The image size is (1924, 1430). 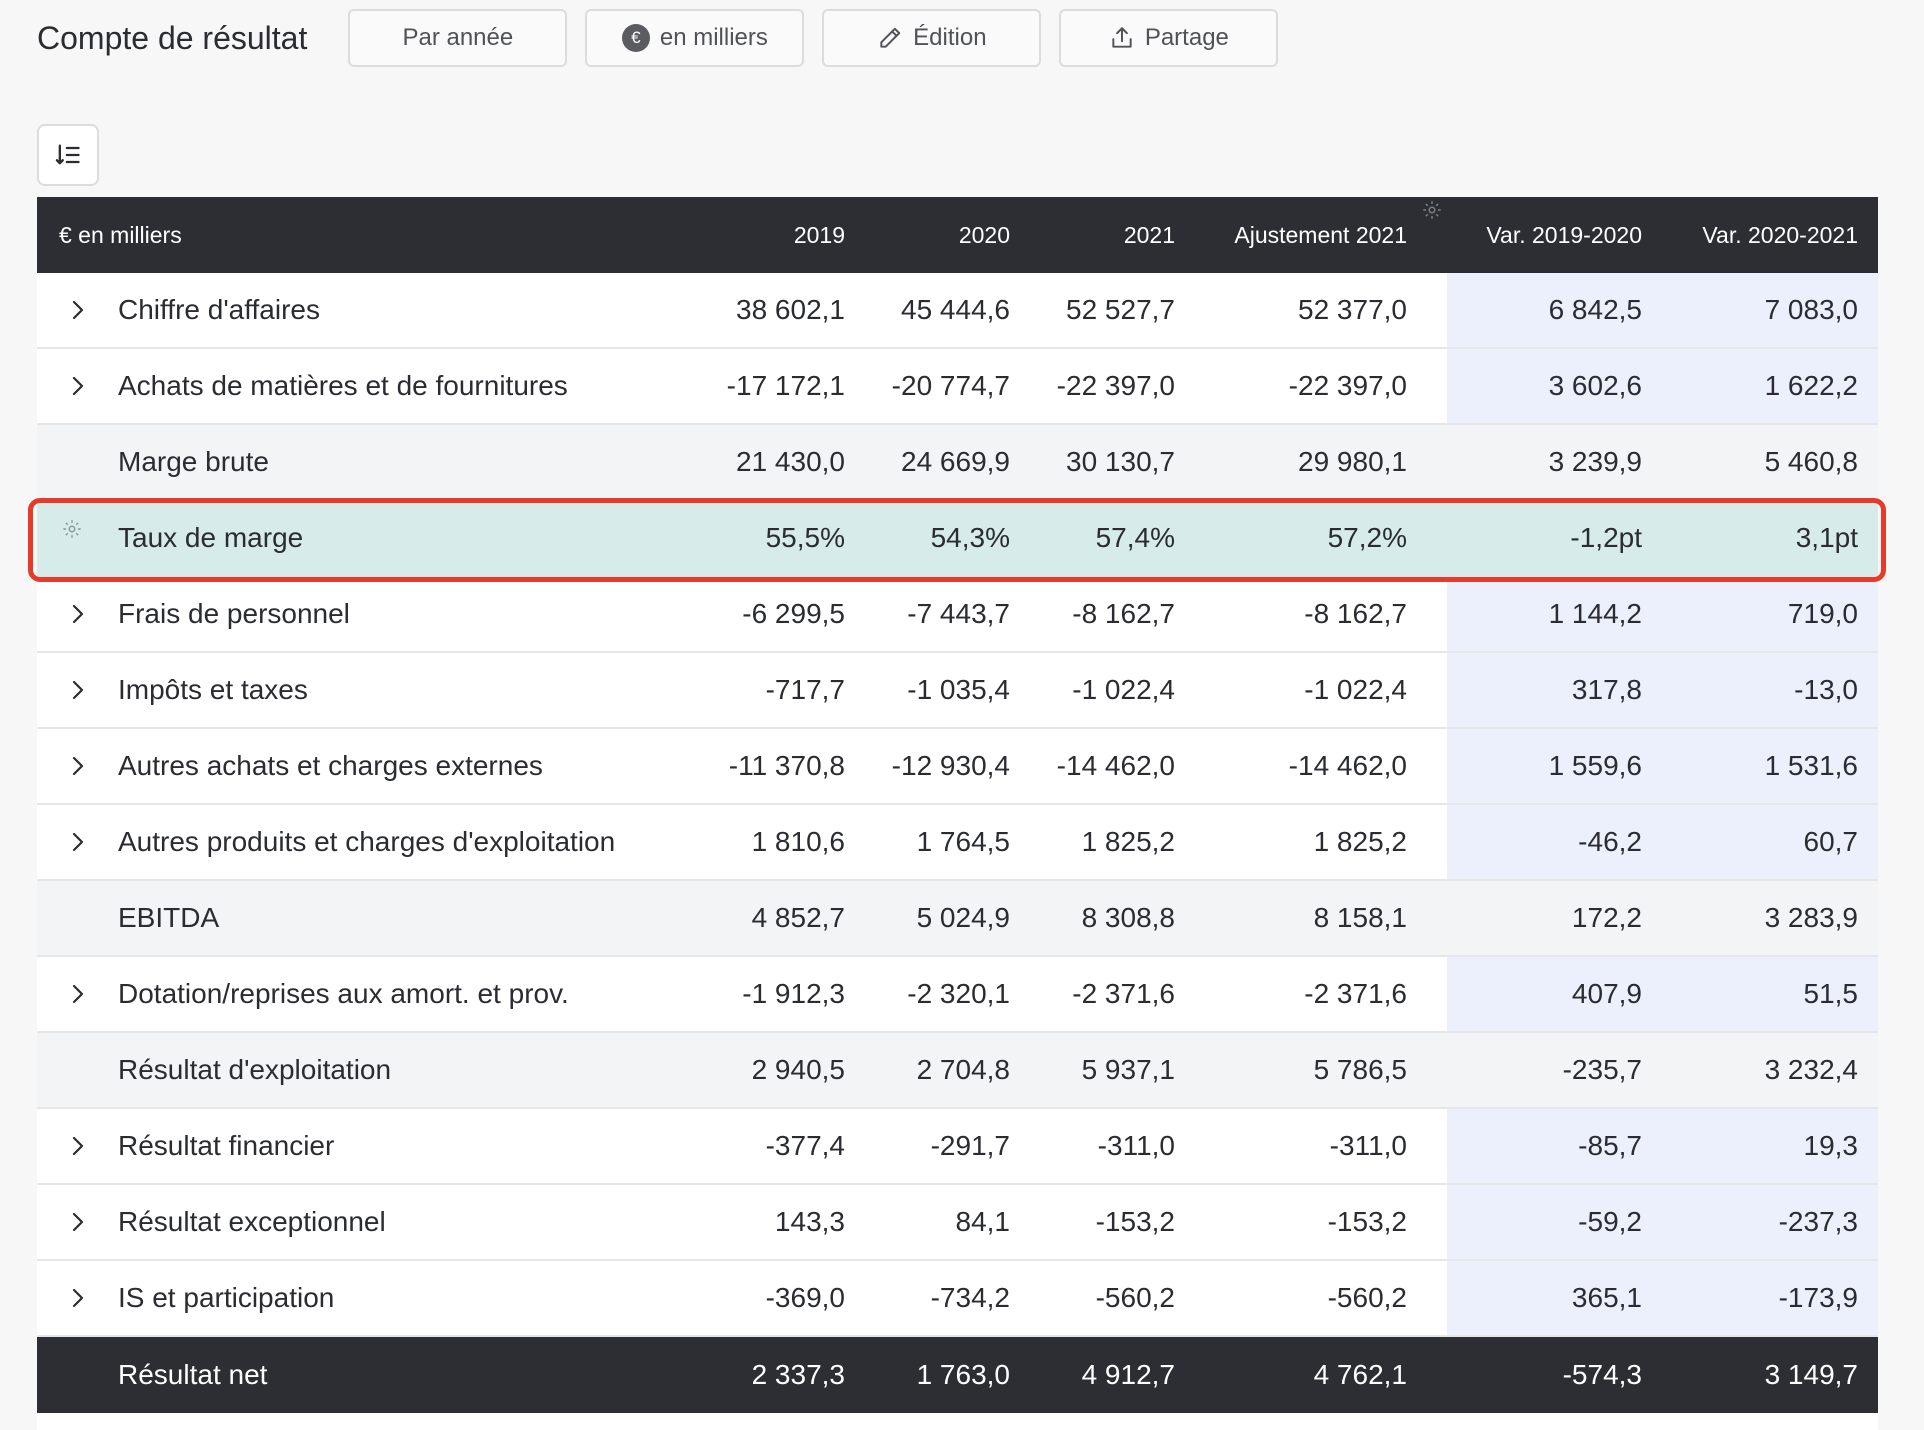 What do you see at coordinates (780, 462) in the screenshot?
I see `value-2019: 21 430,0` at bounding box center [780, 462].